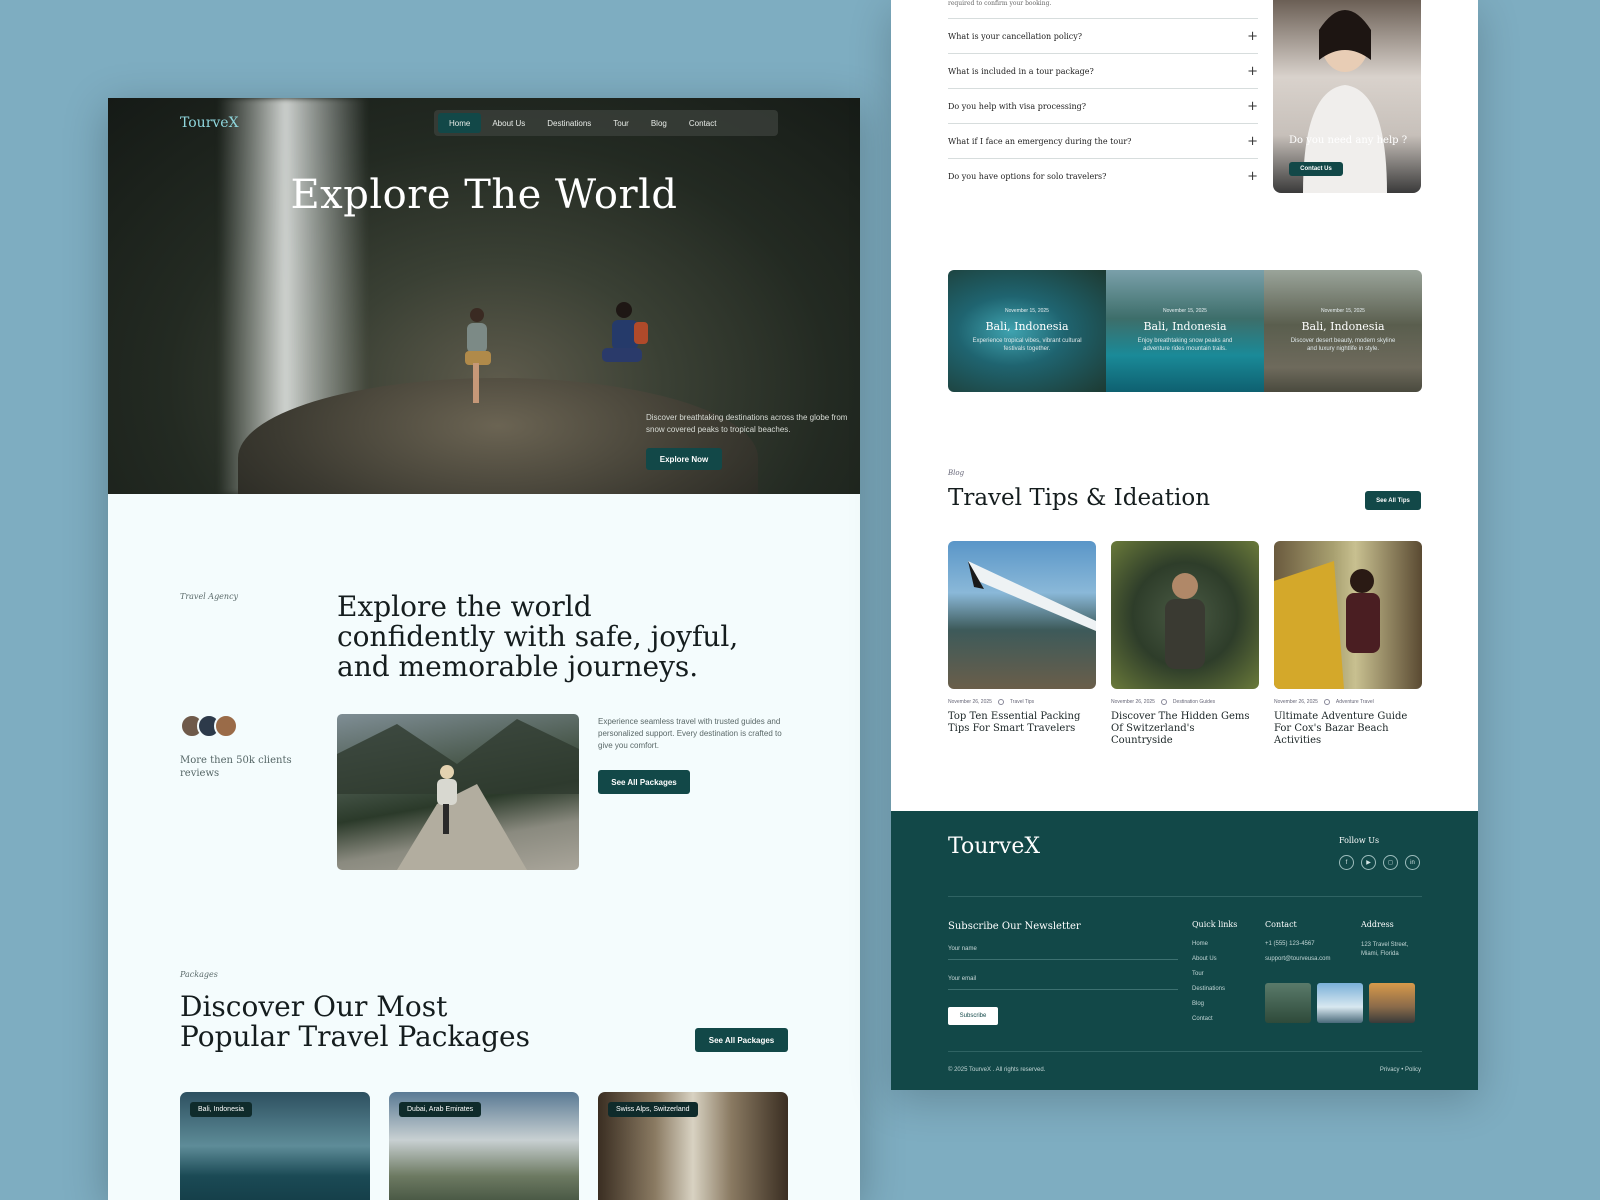  What do you see at coordinates (1021, 71) in the screenshot?
I see `faq-question: What is included in a tour package?` at bounding box center [1021, 71].